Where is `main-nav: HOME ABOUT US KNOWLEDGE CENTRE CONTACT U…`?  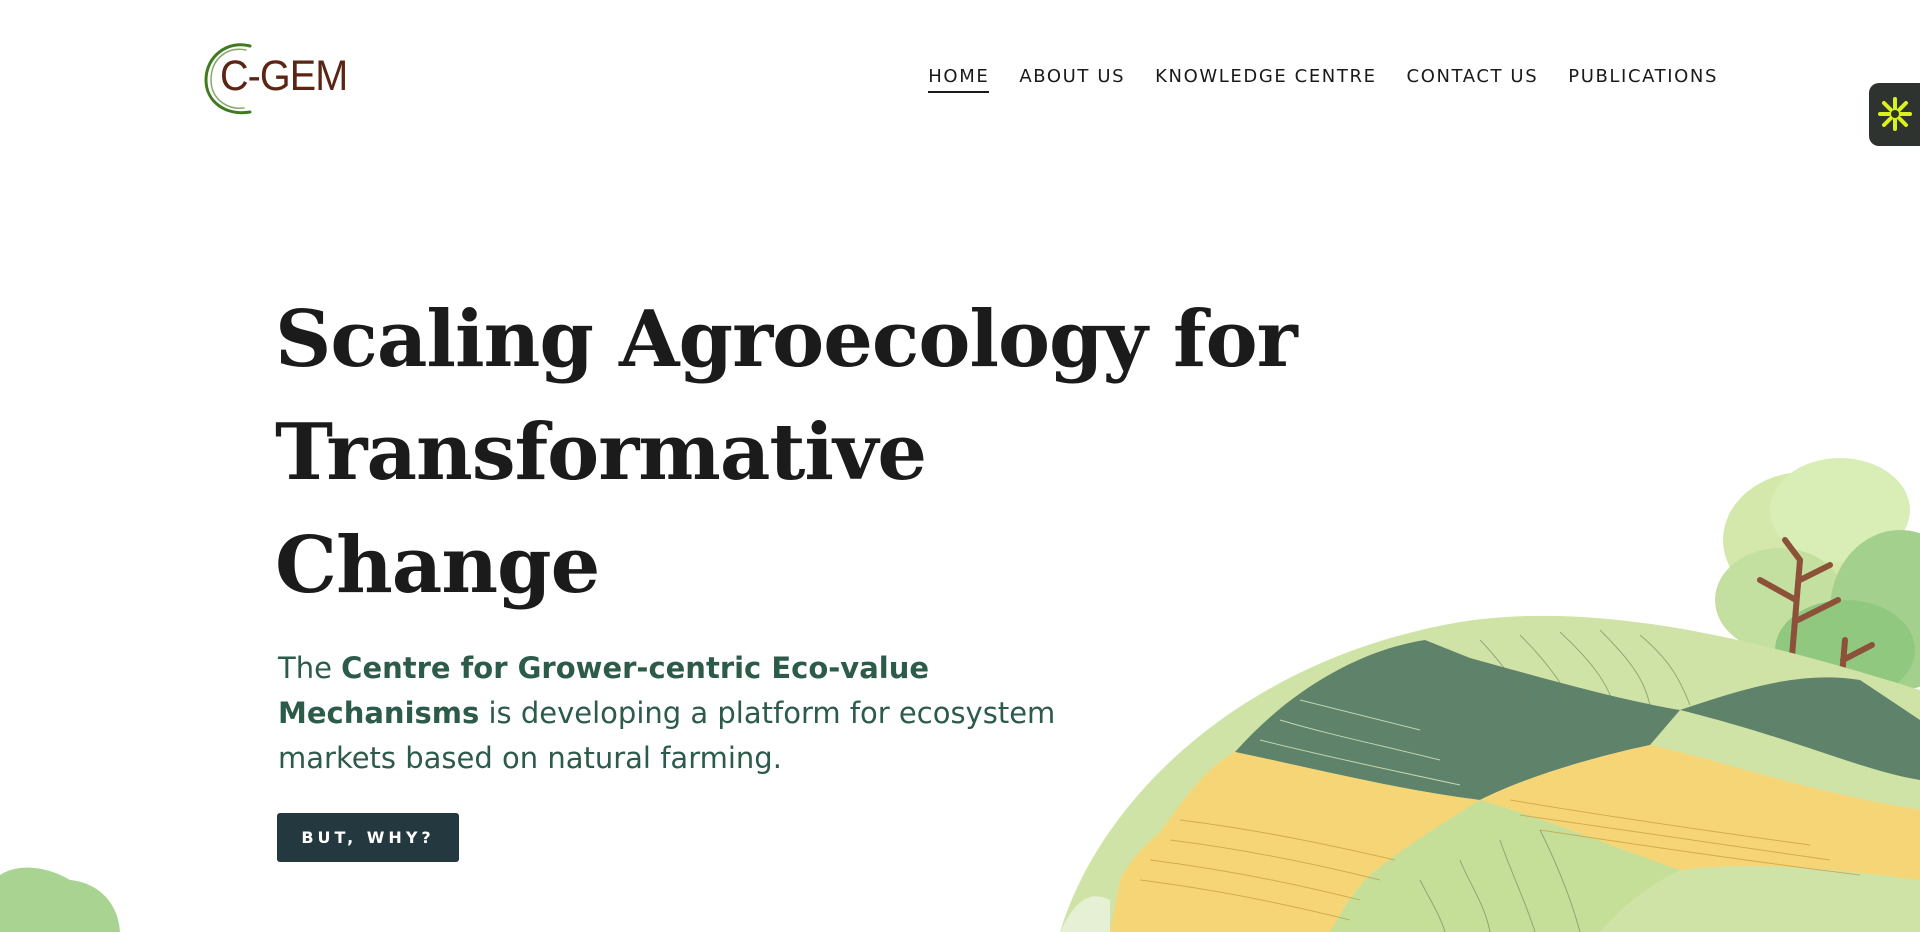 main-nav: HOME ABOUT US KNOWLEDGE CENTRE CONTACT U… is located at coordinates (1323, 79).